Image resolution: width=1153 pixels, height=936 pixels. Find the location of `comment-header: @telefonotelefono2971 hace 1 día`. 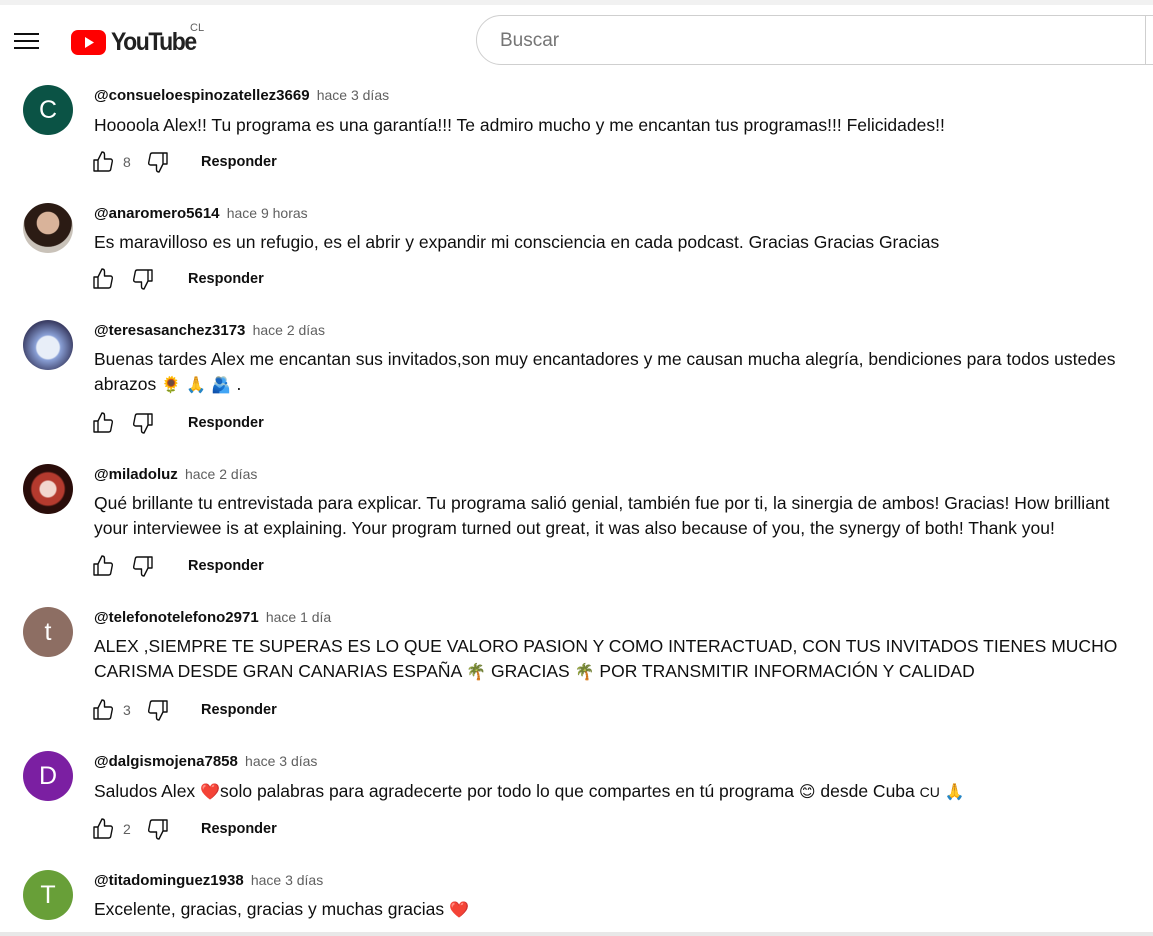

comment-header: @telefonotelefono2971 hace 1 día is located at coordinates (212, 617).